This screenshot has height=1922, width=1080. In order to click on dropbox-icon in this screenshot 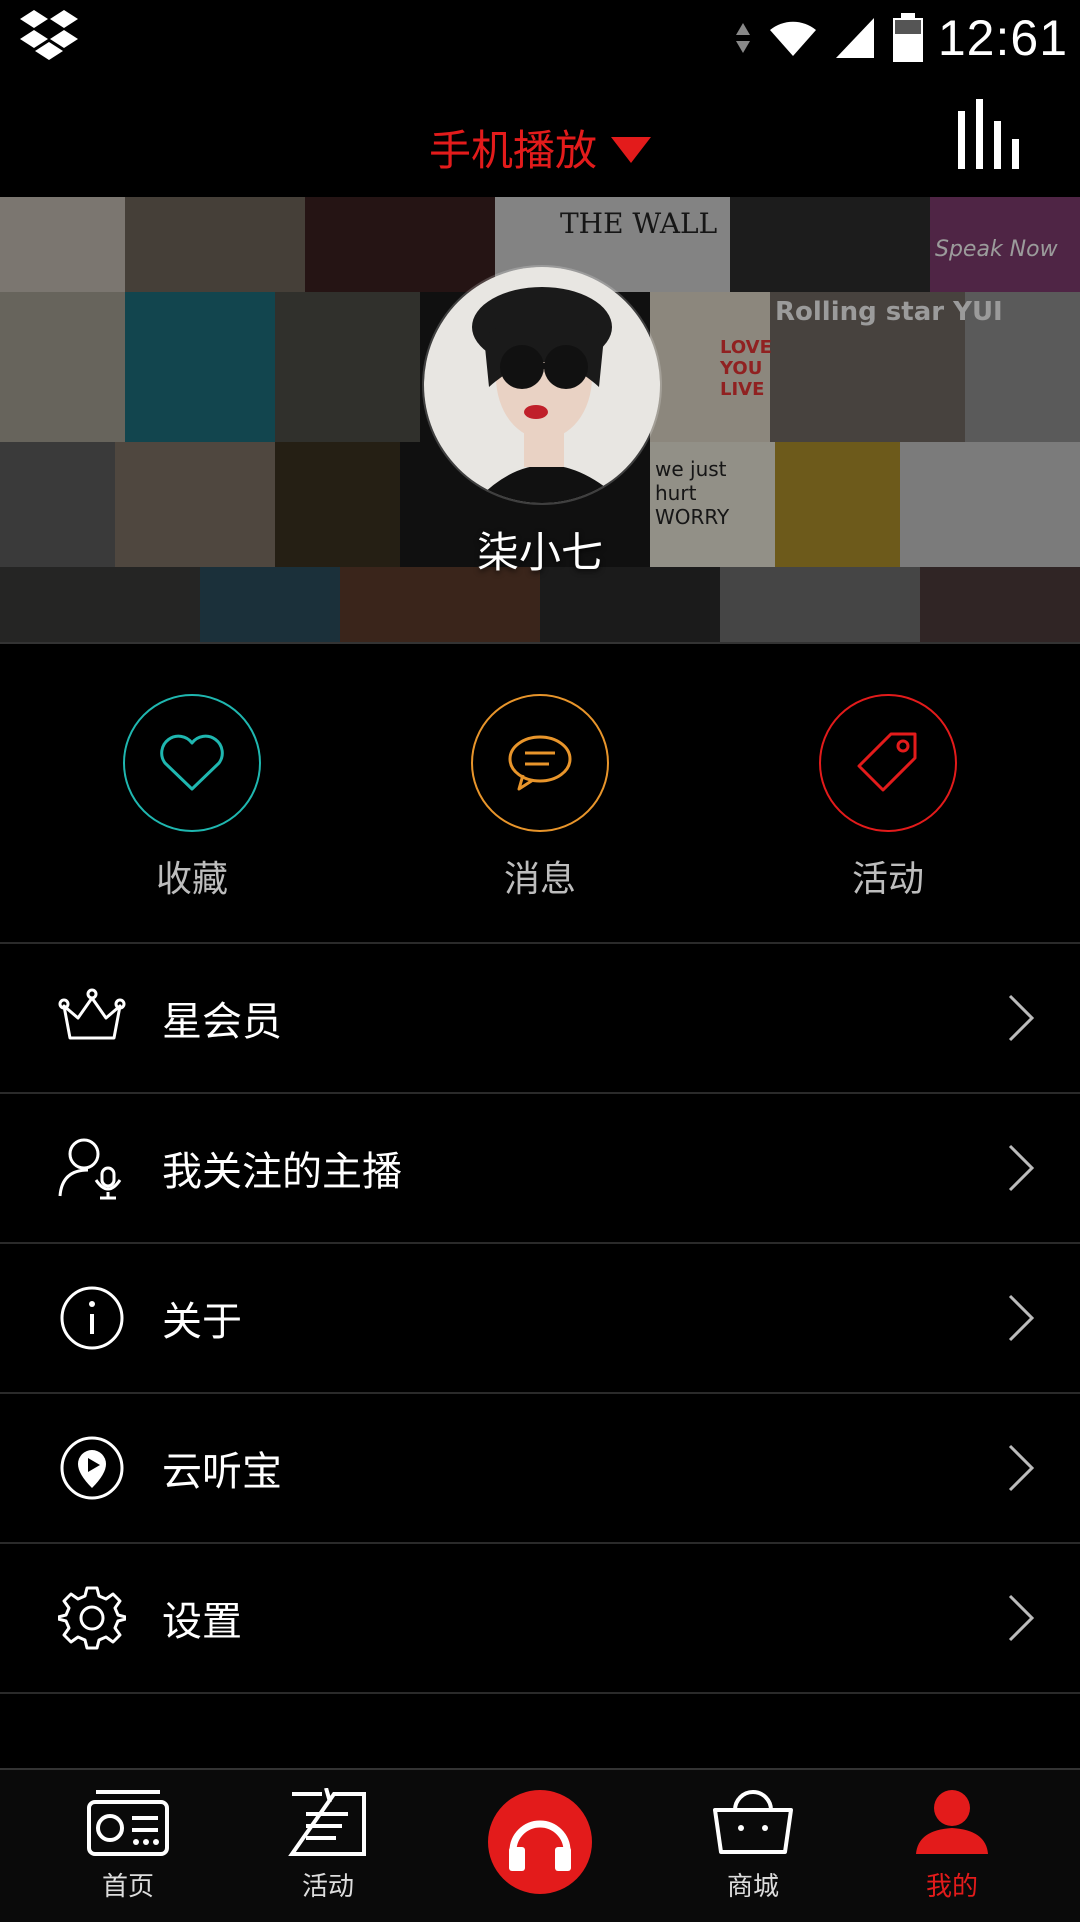, I will do `click(49, 38)`.